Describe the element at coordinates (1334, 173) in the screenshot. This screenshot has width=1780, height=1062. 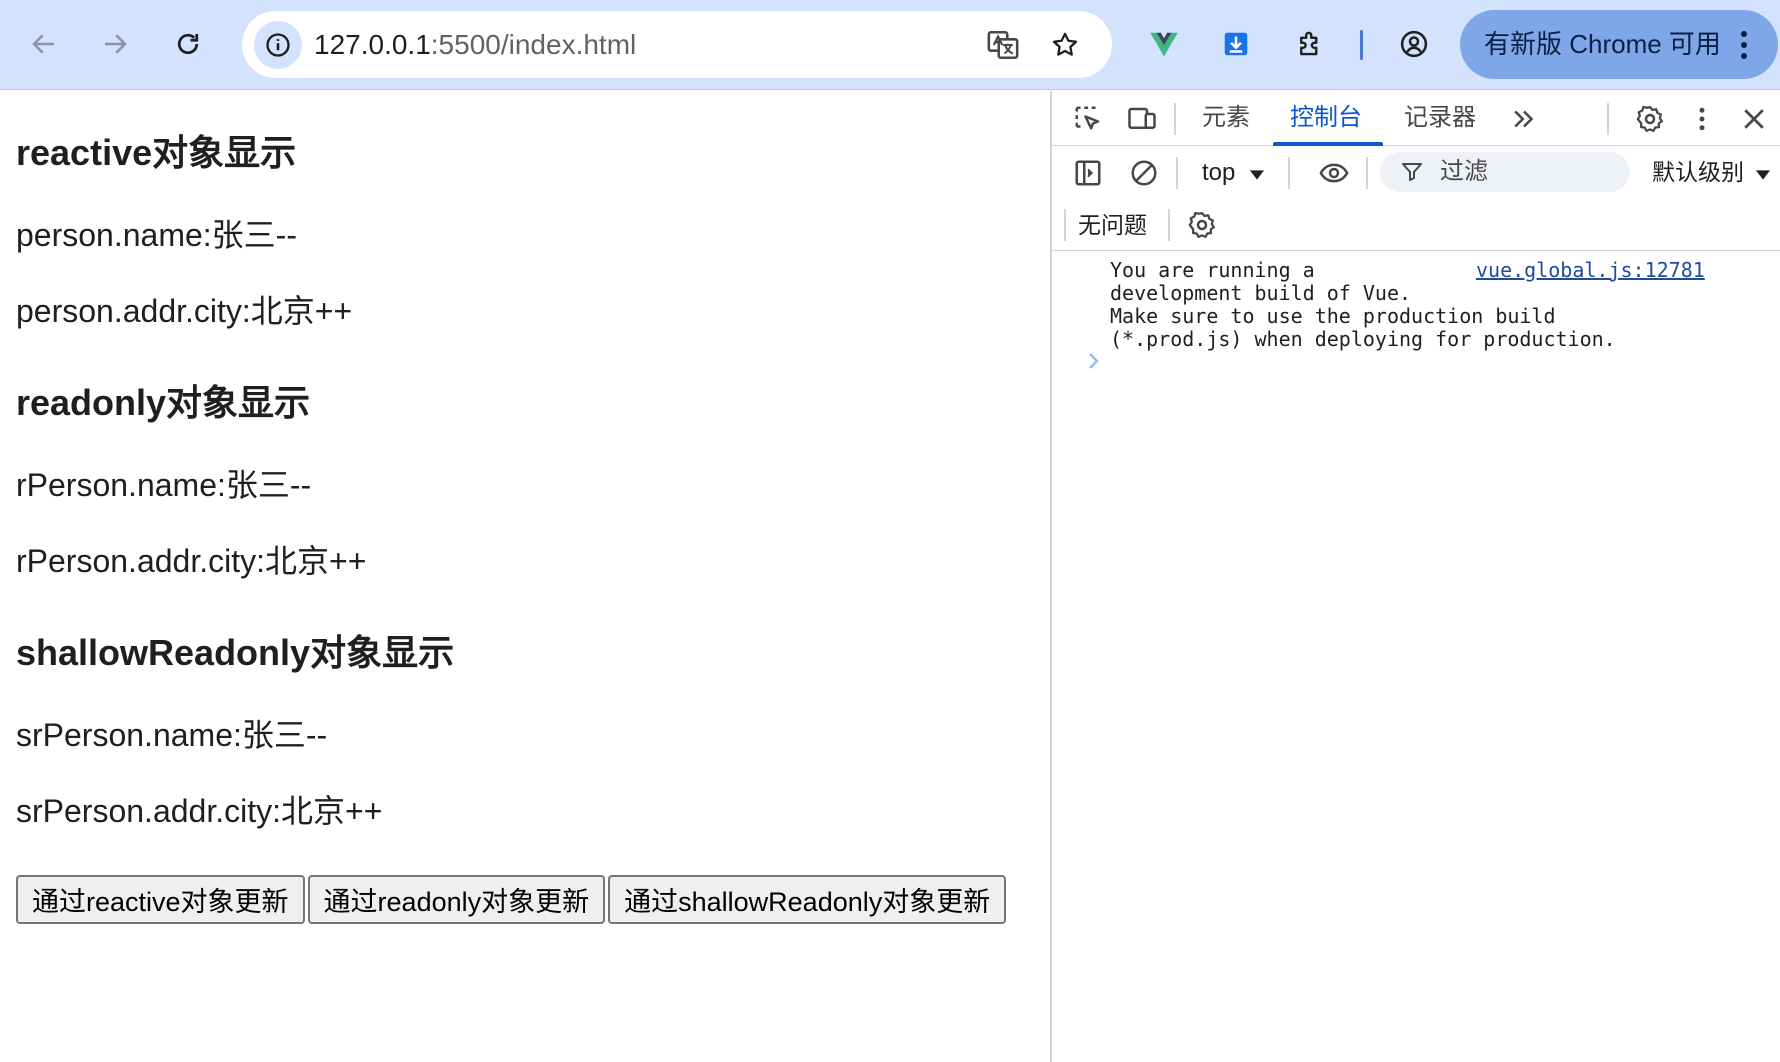
I see `live-expression-eye-icon` at that location.